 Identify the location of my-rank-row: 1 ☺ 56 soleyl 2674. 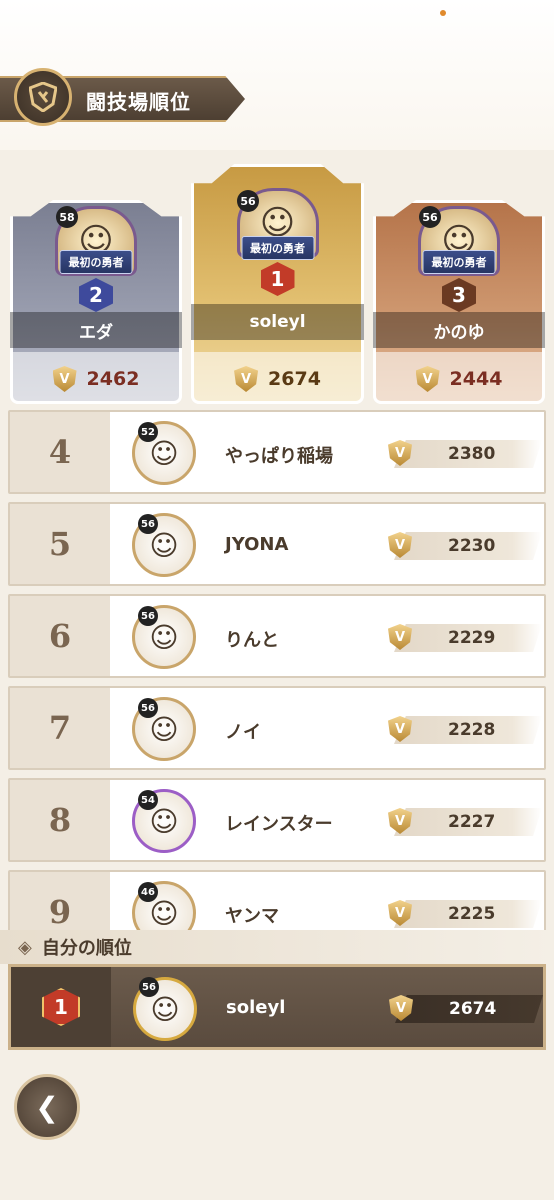
(277, 1007).